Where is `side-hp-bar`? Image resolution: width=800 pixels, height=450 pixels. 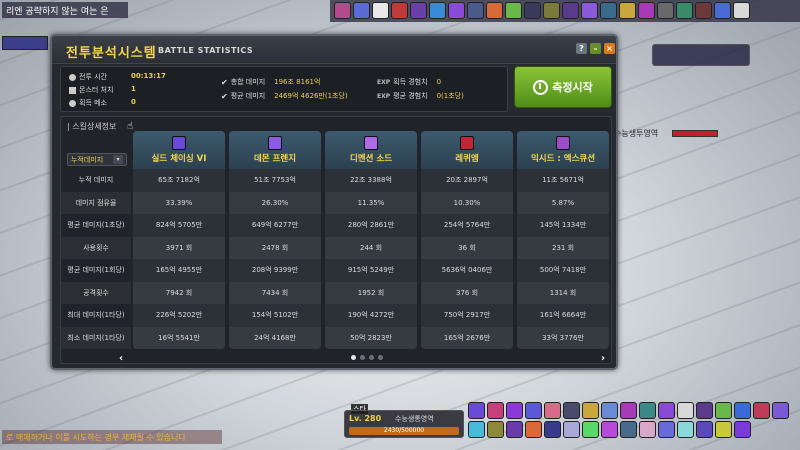
side-hp-bar is located at coordinates (695, 133).